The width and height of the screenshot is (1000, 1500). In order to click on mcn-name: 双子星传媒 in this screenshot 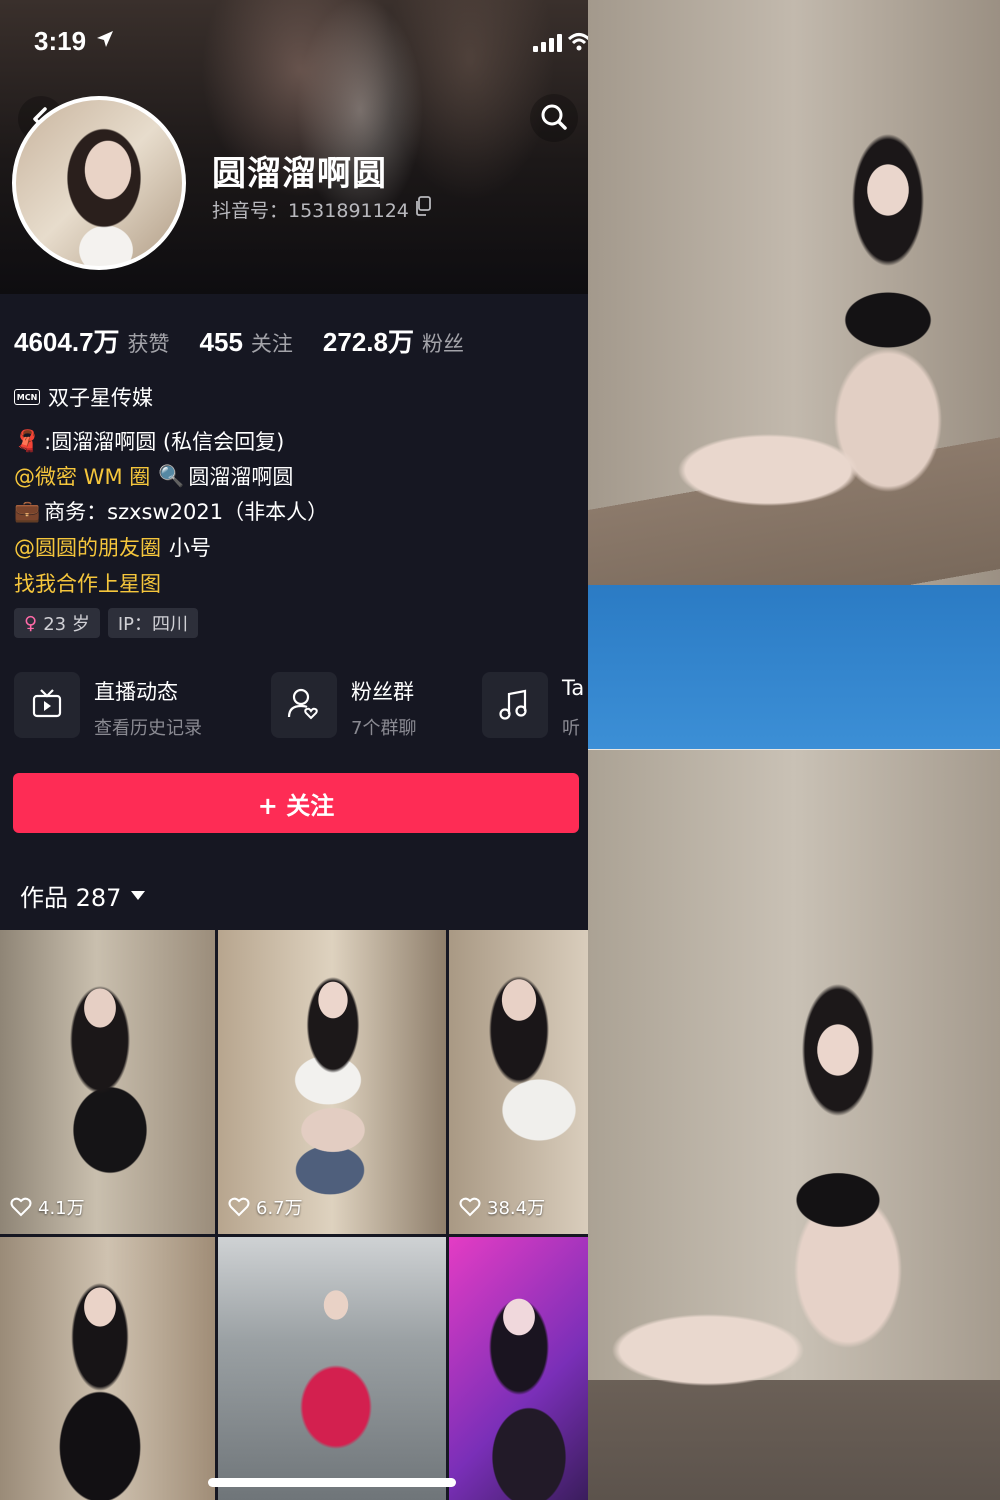, I will do `click(100, 398)`.